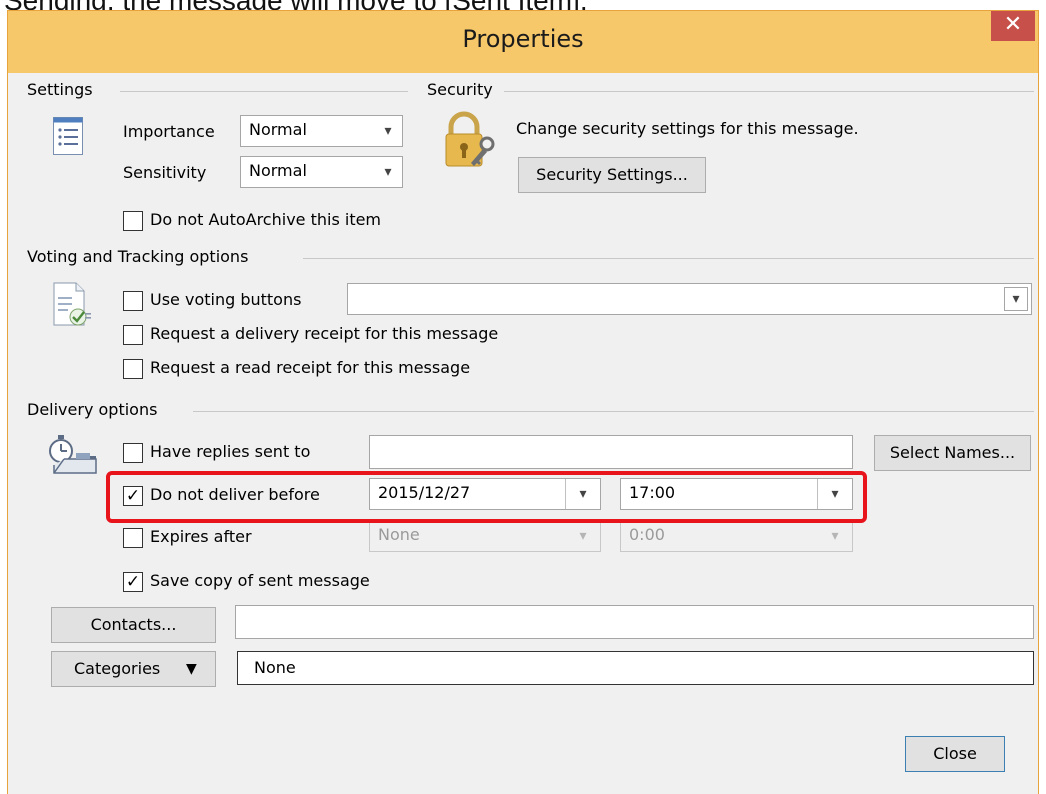 This screenshot has height=794, width=1046. I want to click on close-window-button: ✕, so click(1013, 26).